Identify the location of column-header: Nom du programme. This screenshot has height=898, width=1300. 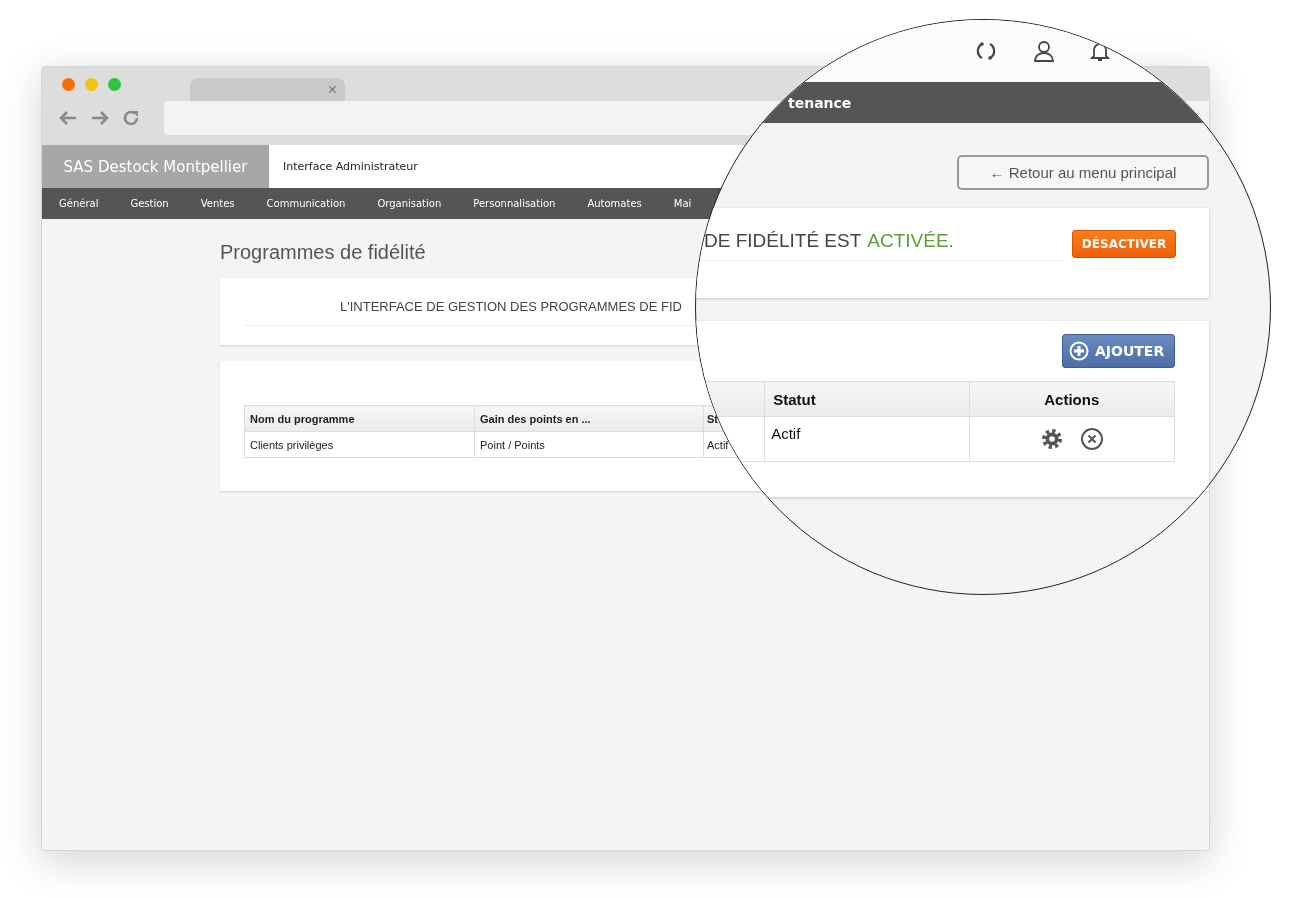
(359, 418).